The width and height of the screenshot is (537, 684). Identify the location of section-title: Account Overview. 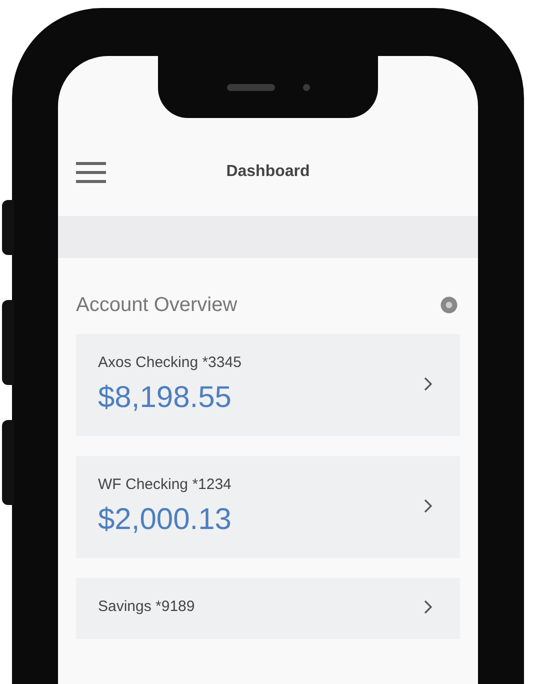
(157, 305).